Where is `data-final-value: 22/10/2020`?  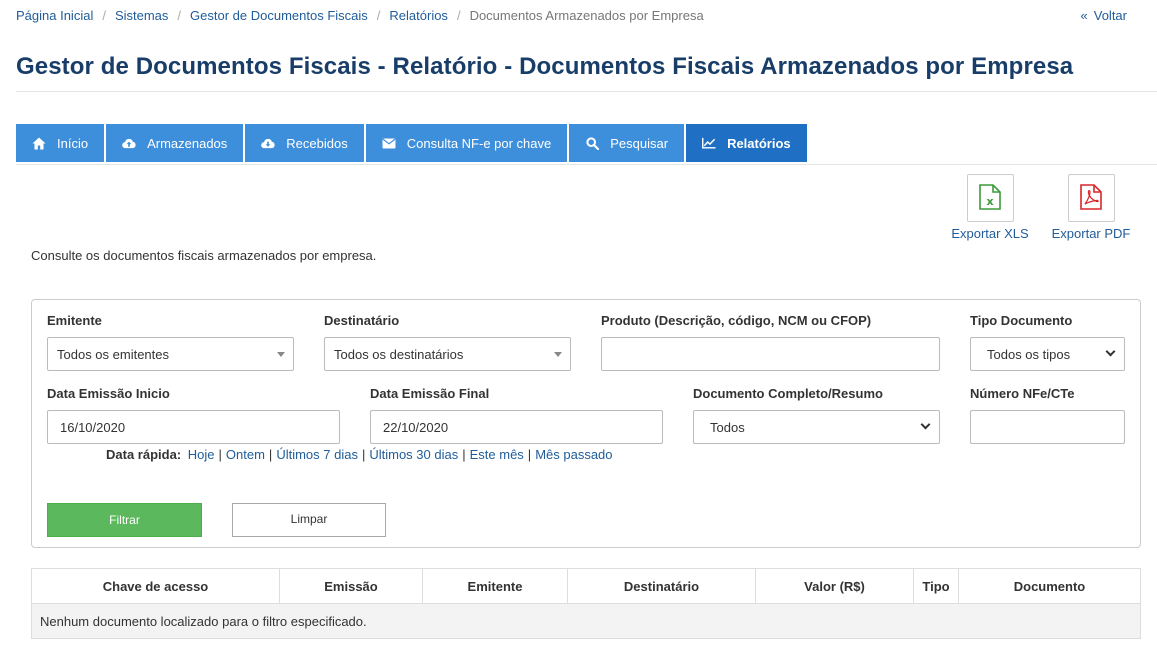
data-final-value: 22/10/2020 is located at coordinates (416, 427).